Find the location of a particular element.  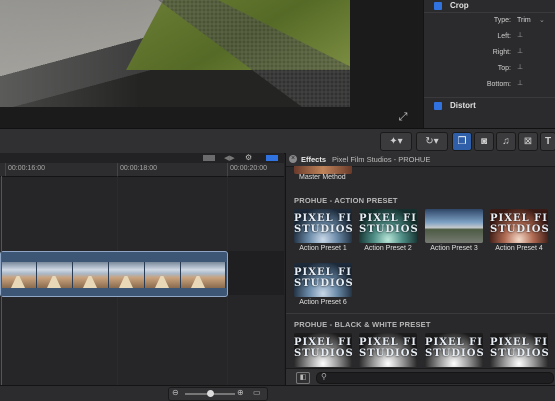

playhead is located at coordinates (1, 280).